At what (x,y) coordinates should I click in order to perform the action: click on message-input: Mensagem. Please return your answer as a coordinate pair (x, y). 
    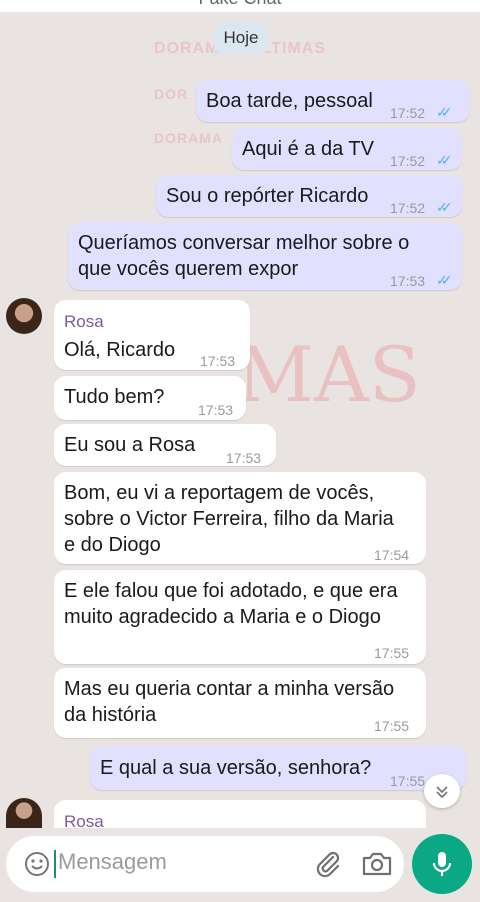
    Looking at the image, I should click on (205, 864).